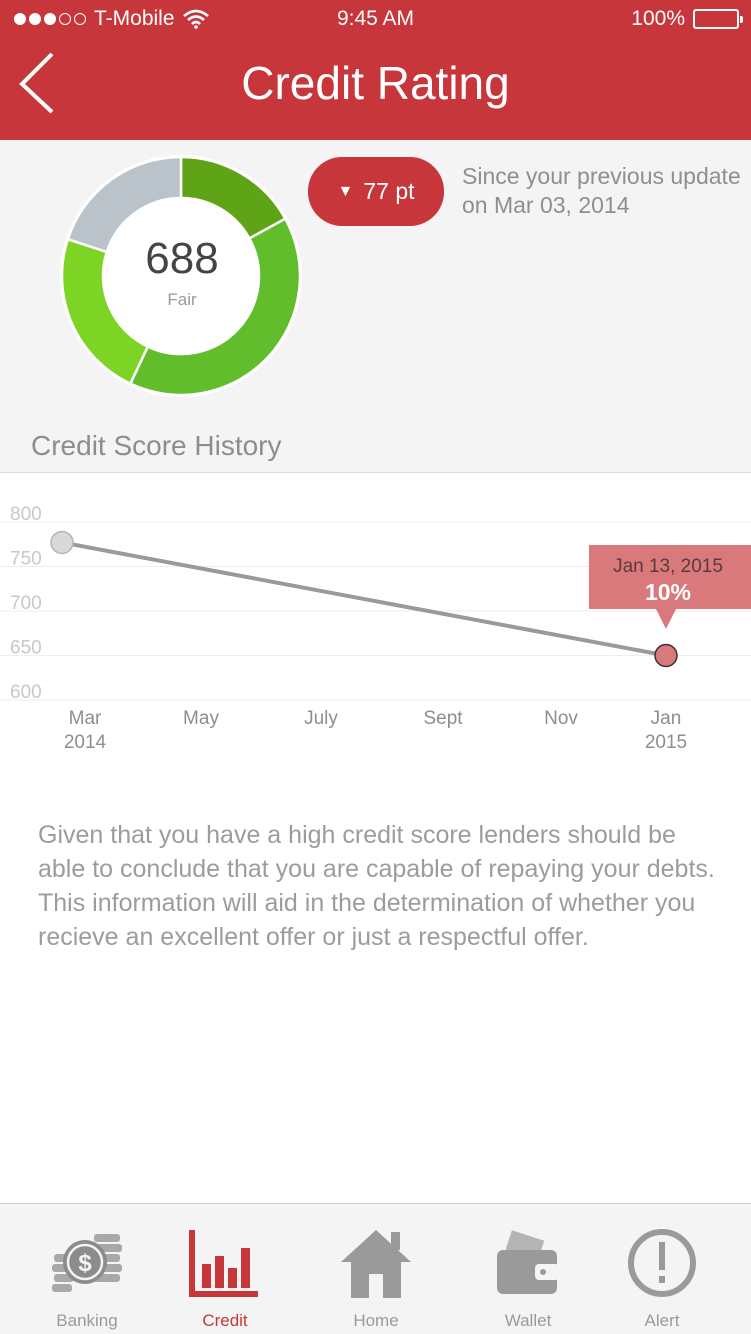 The height and width of the screenshot is (1334, 751). Describe the element at coordinates (668, 592) in the screenshot. I see `tooltip-value: 10%` at that location.